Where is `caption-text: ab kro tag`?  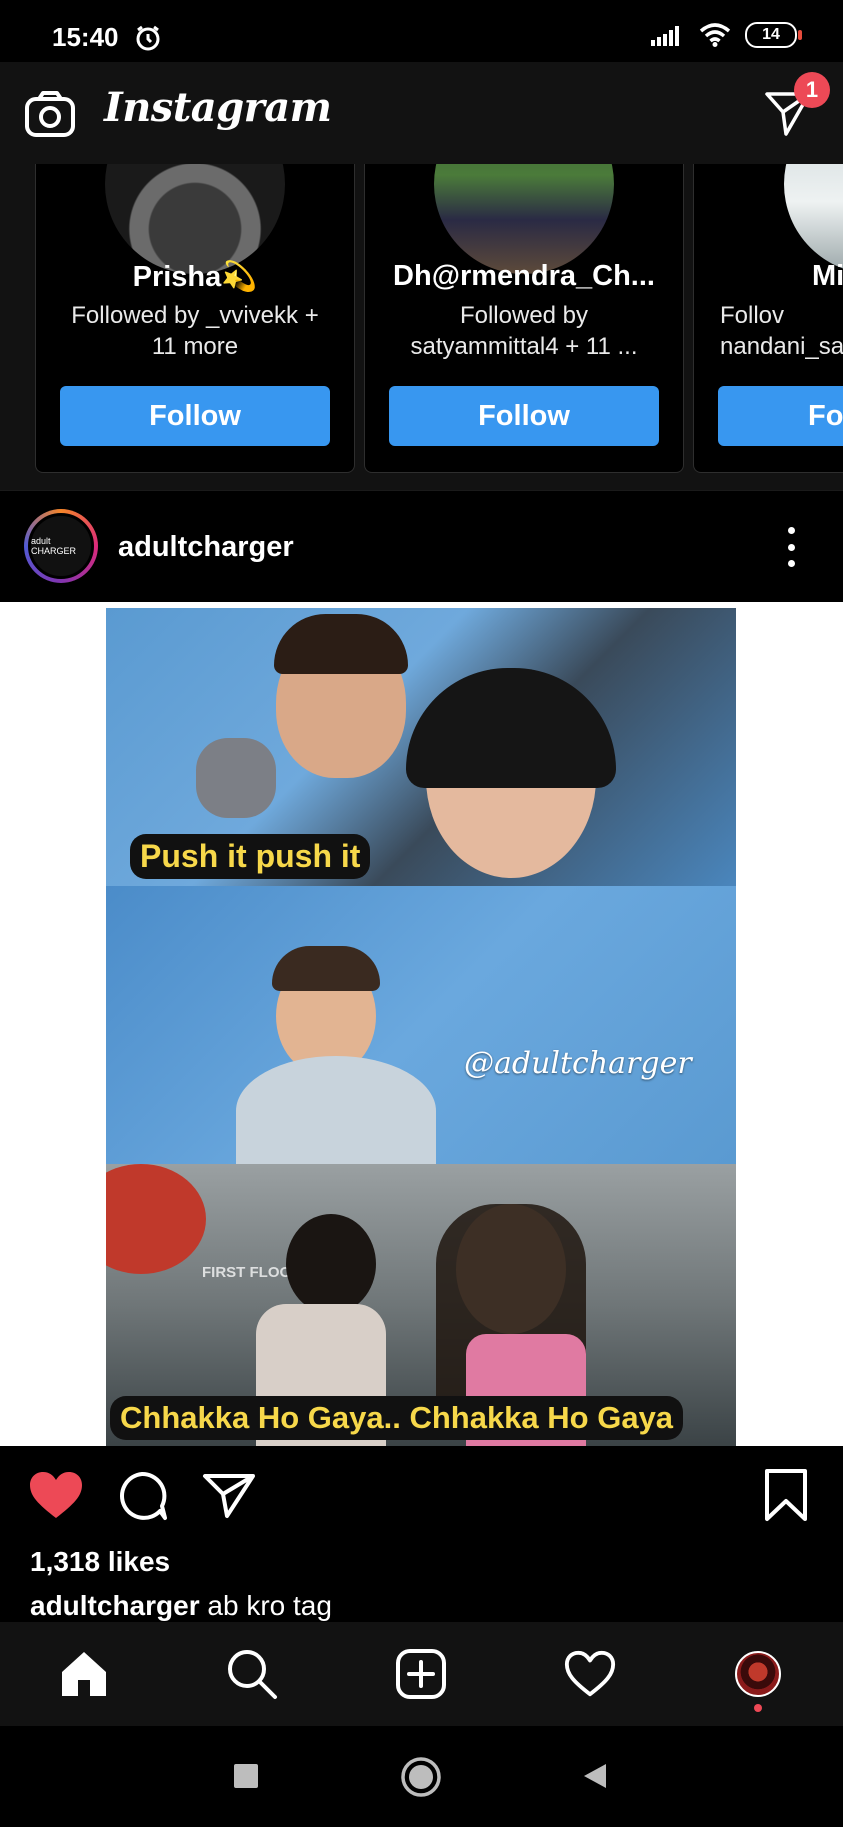 caption-text: ab kro tag is located at coordinates (269, 1605).